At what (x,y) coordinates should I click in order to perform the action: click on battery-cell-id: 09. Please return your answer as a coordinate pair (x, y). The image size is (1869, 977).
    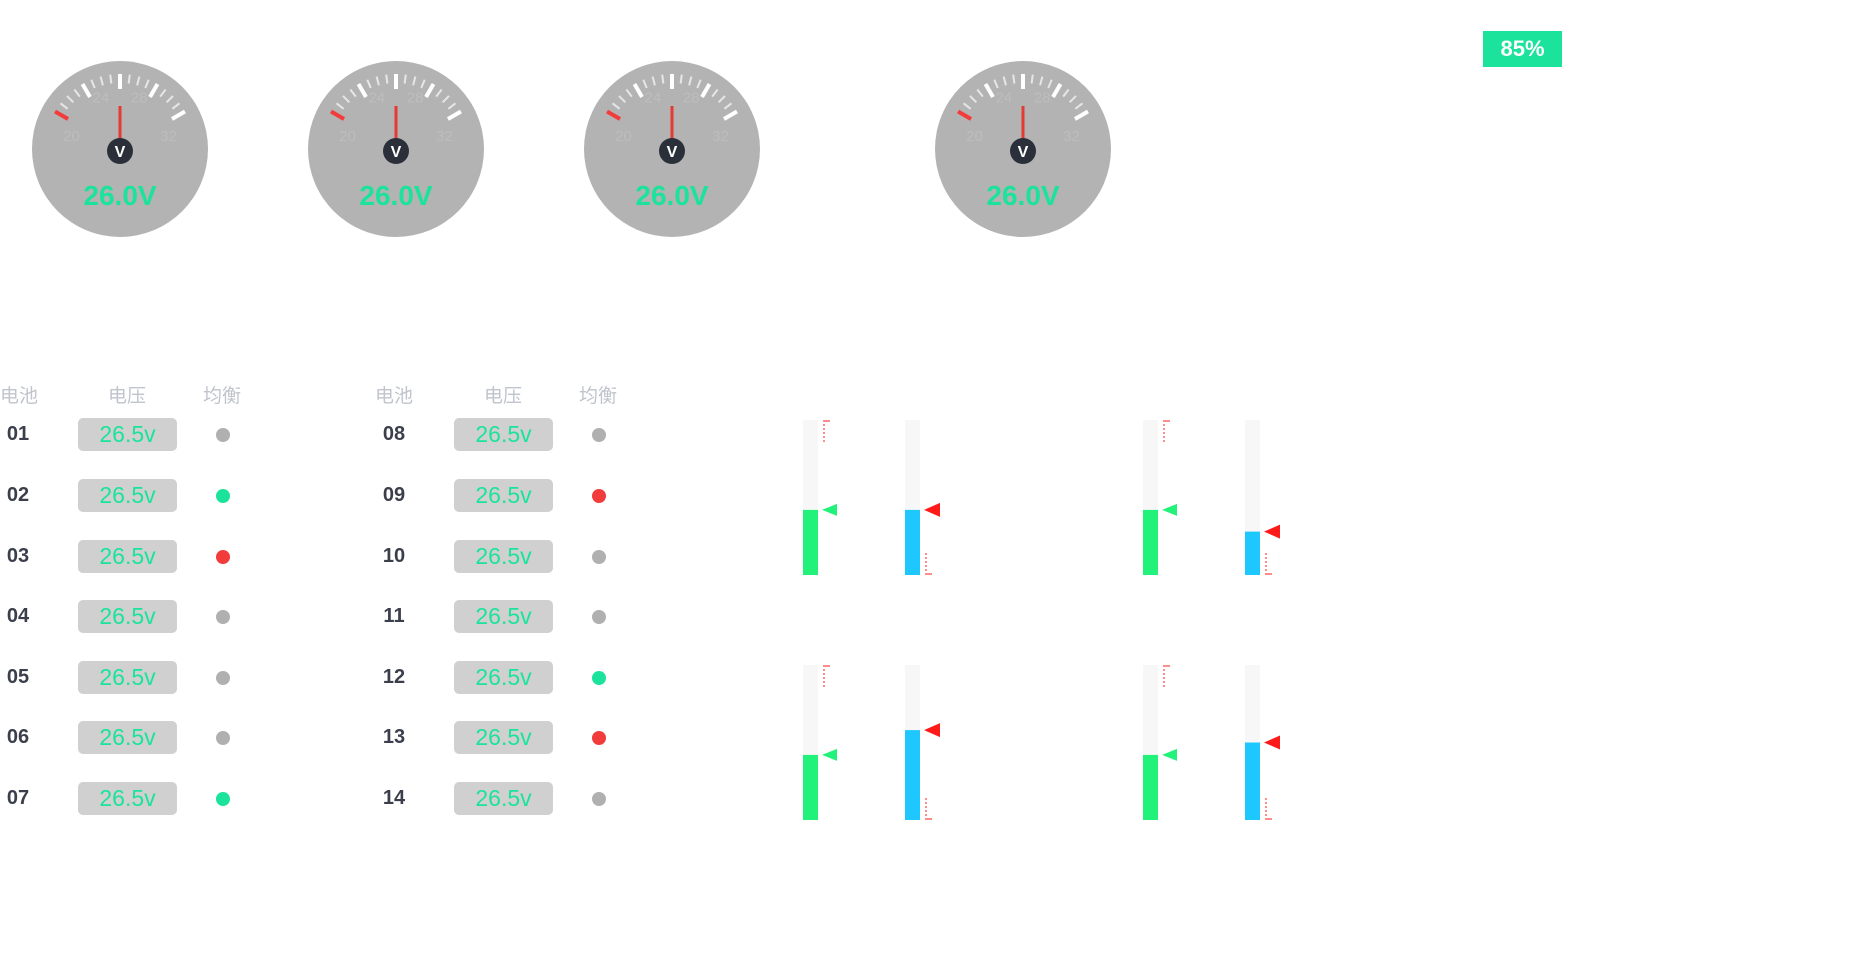
    Looking at the image, I should click on (394, 495).